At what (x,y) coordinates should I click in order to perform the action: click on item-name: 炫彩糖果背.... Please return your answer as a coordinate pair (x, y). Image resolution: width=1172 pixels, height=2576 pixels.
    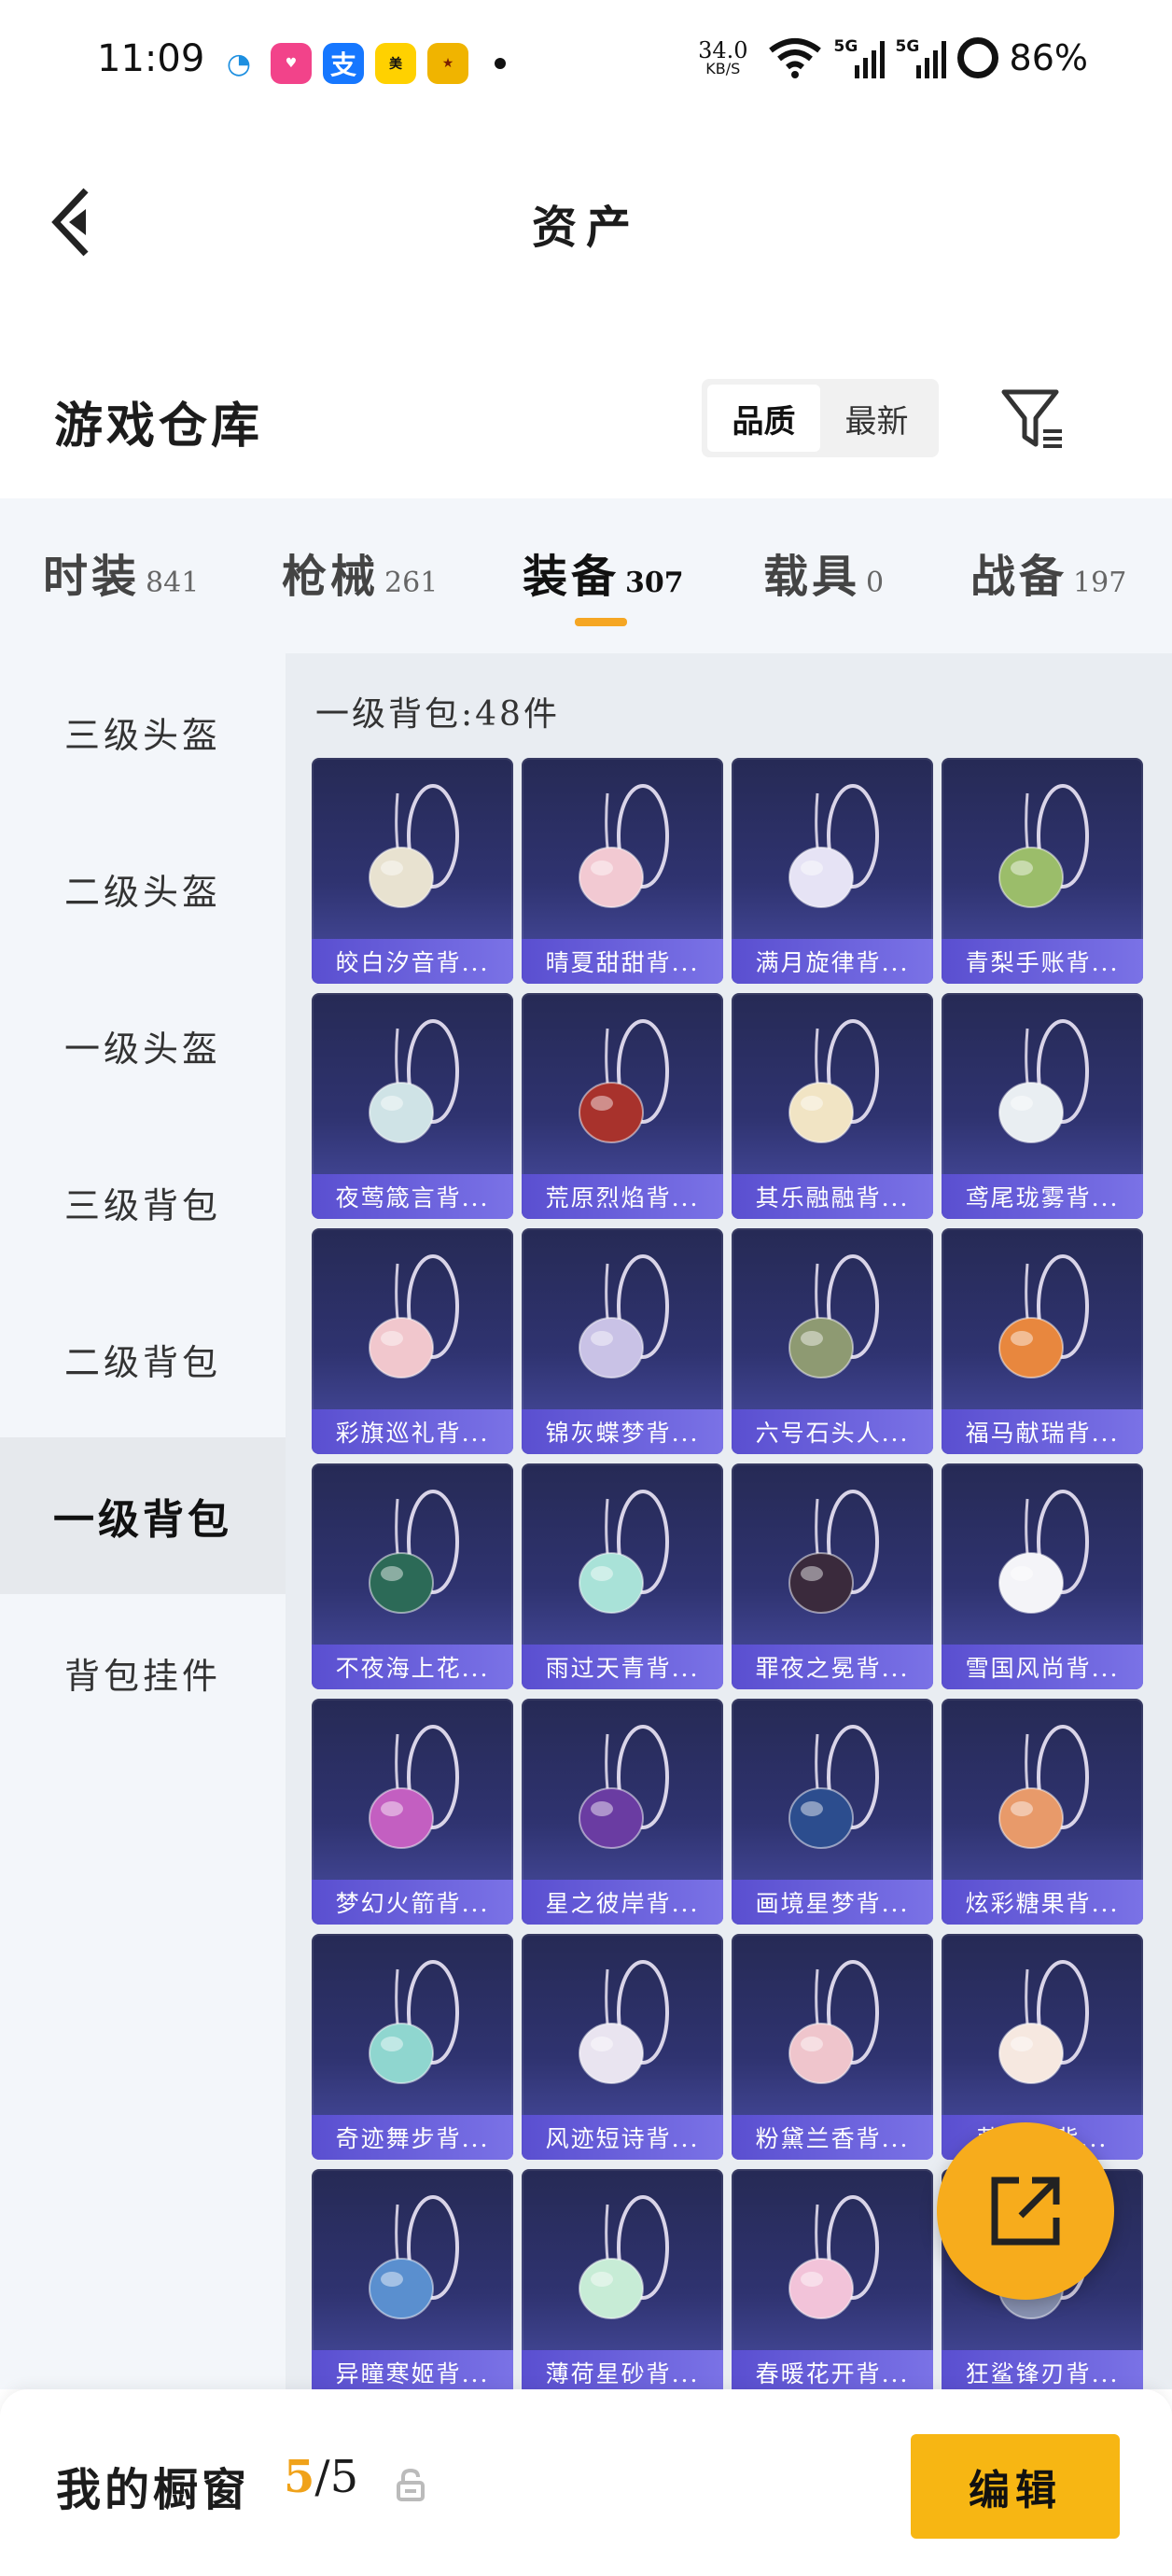
    Looking at the image, I should click on (1042, 1902).